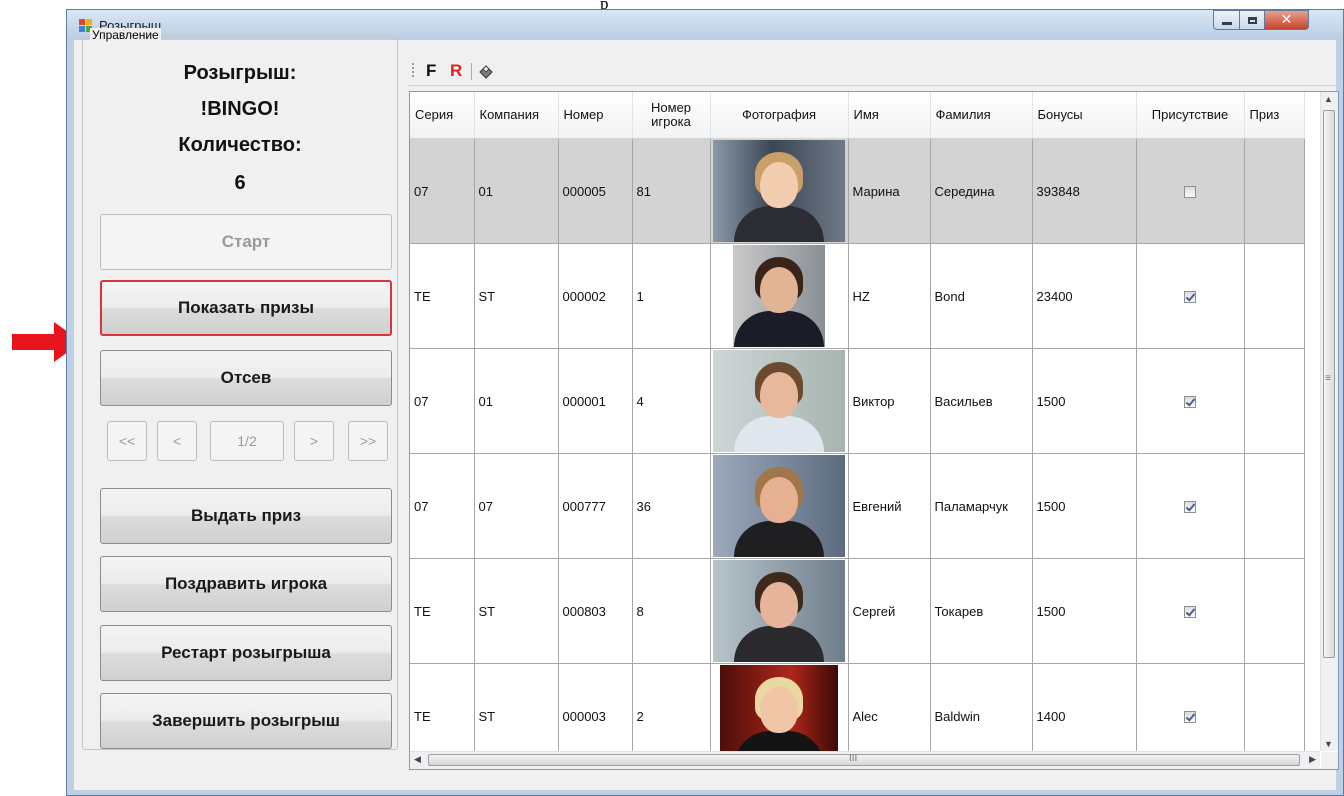  What do you see at coordinates (1312, 759) in the screenshot?
I see `scroll-right-icon: ▶` at bounding box center [1312, 759].